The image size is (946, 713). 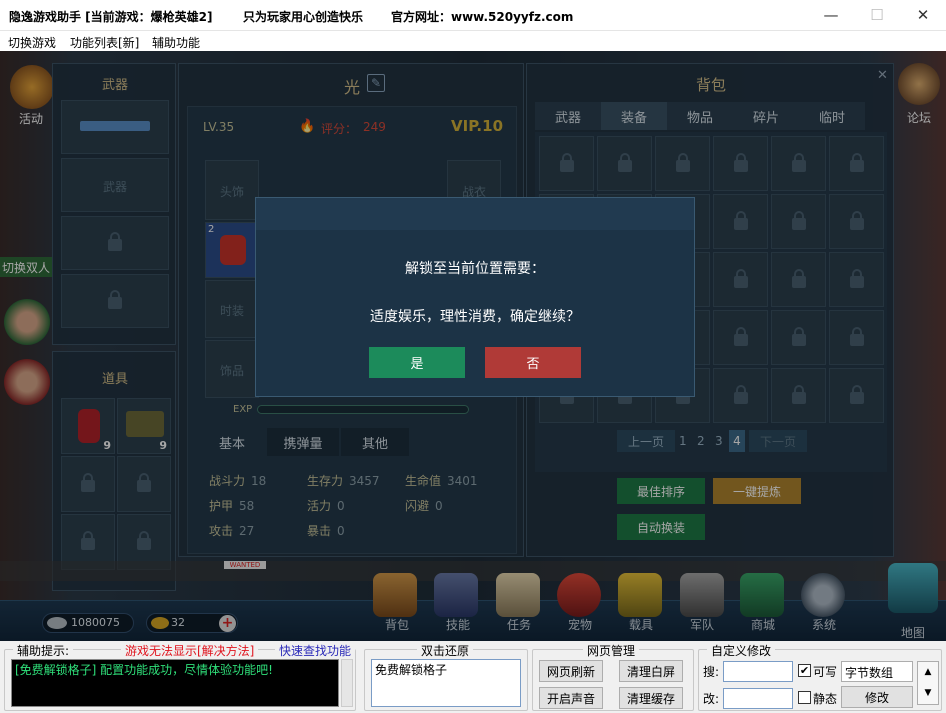 I want to click on bag-tab-equipment: 装备, so click(x=634, y=116).